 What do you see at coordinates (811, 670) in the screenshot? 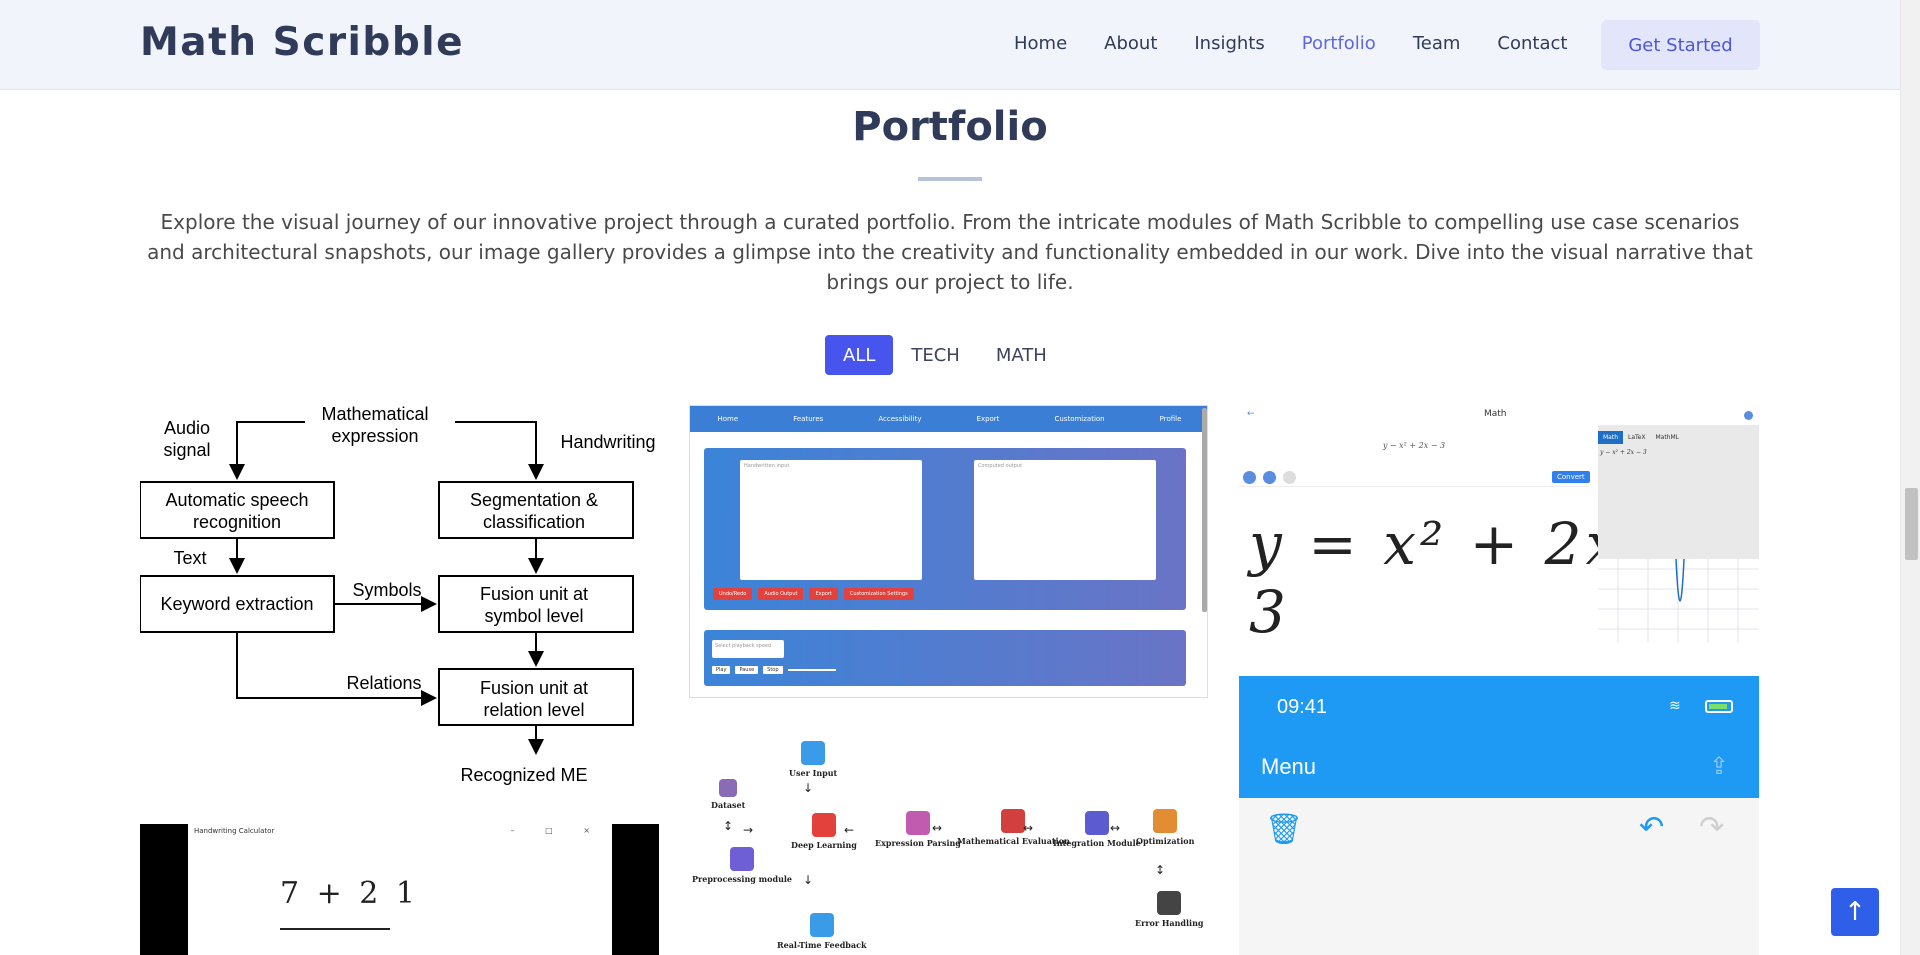
I see `webapp-volume-slider` at bounding box center [811, 670].